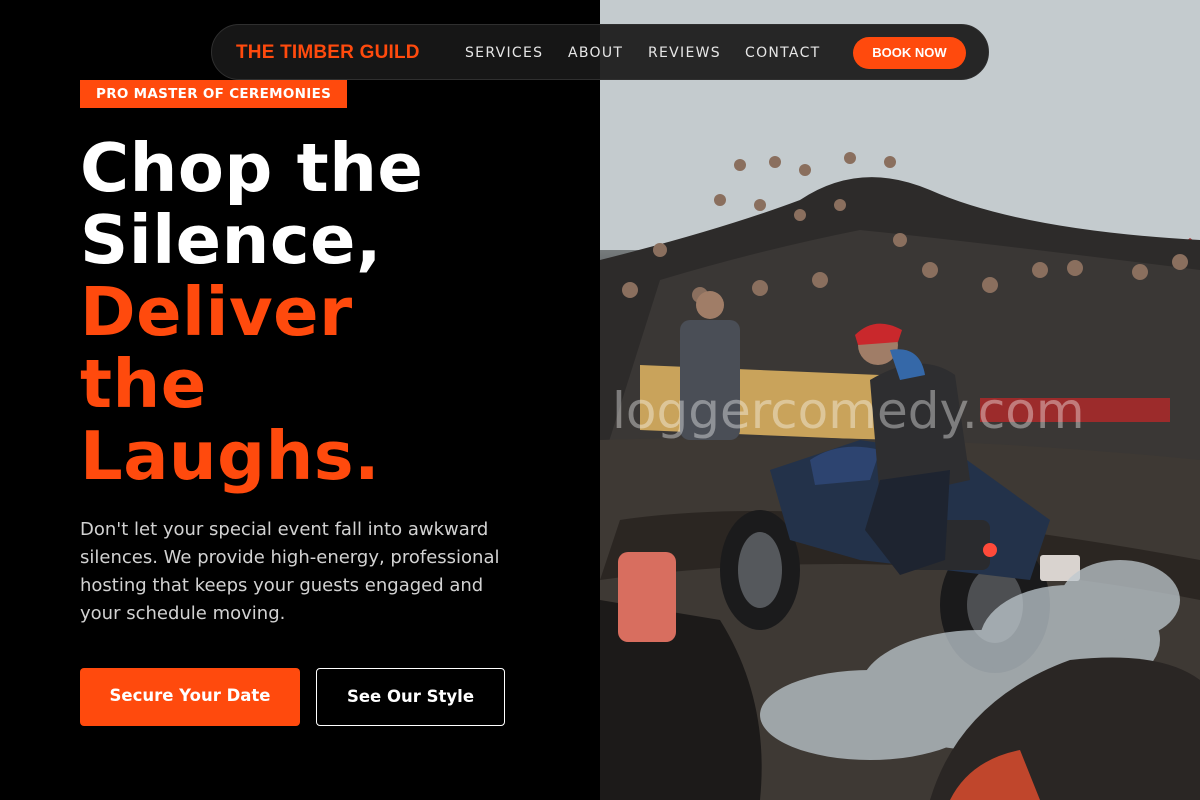 The image size is (1200, 800). Describe the element at coordinates (214, 94) in the screenshot. I see `pro-mc-badge: PRO MASTER OF CEREMONIES` at that location.